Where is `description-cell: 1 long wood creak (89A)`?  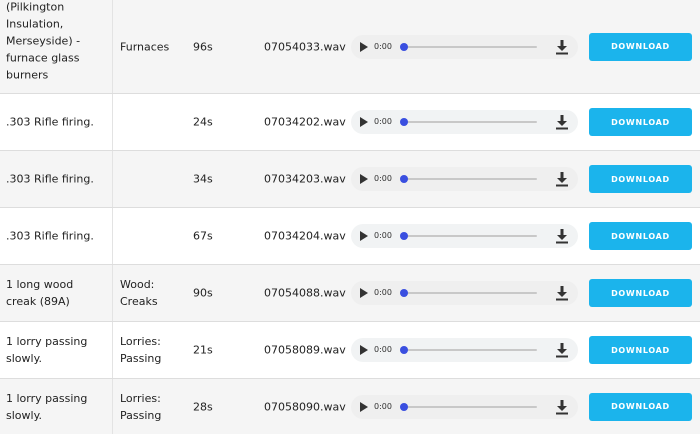 description-cell: 1 long wood creak (89A) is located at coordinates (40, 293).